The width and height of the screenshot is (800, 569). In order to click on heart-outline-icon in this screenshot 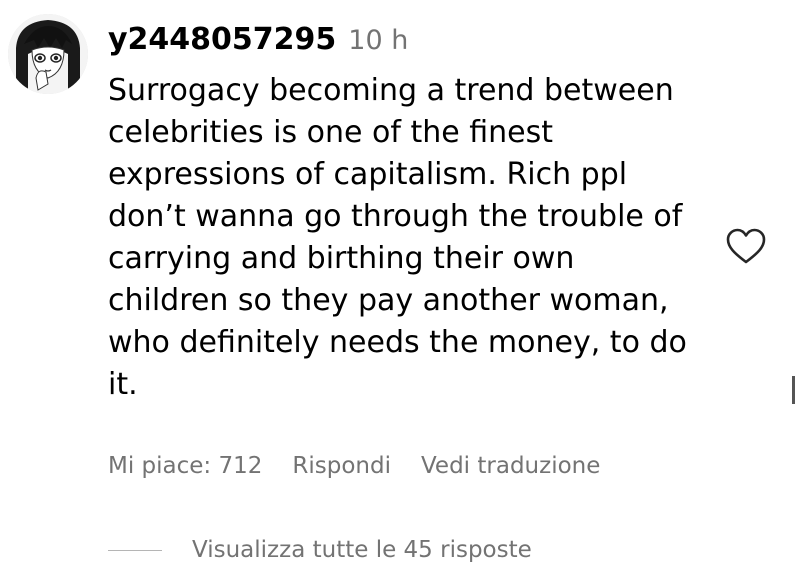, I will do `click(746, 246)`.